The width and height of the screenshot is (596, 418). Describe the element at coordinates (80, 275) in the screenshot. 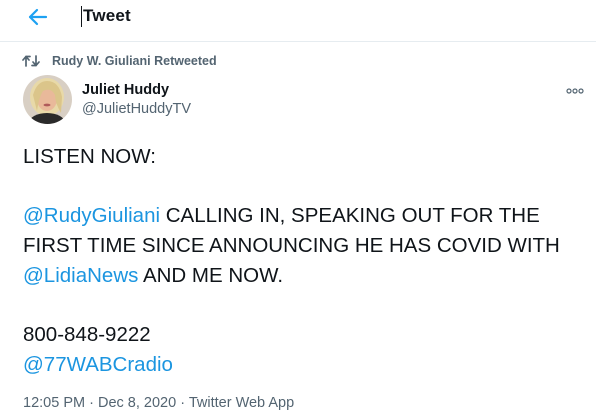

I see `mention-link: @LidiaNews` at that location.